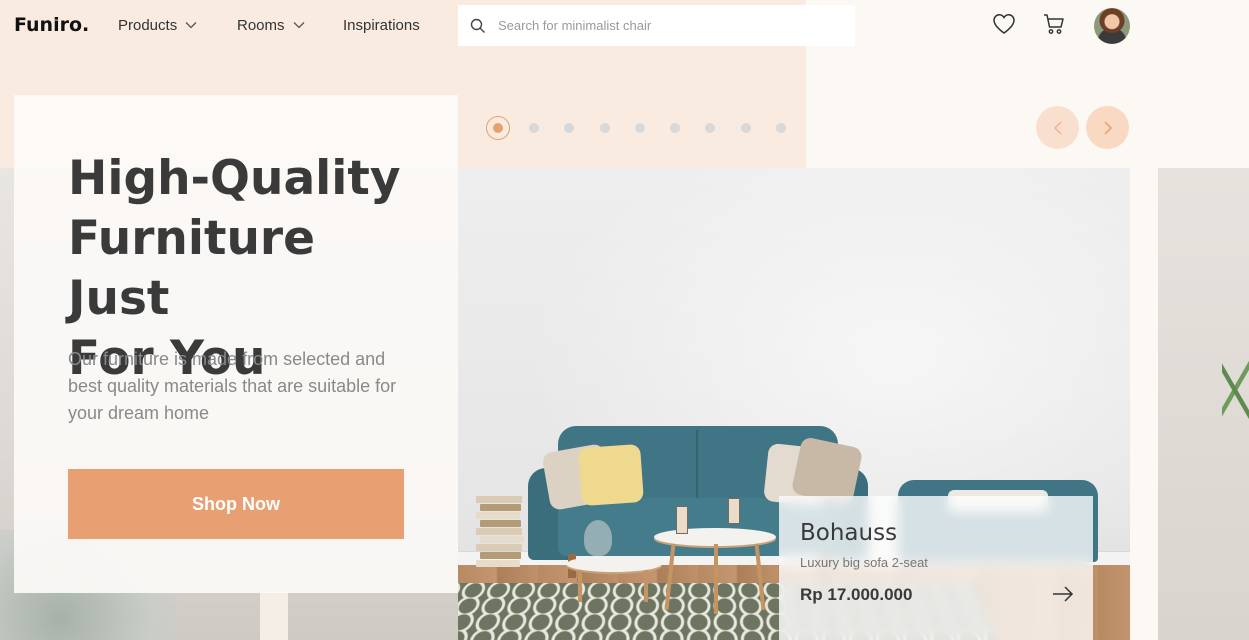 This screenshot has width=1249, height=640. I want to click on cart-icon, so click(1054, 24).